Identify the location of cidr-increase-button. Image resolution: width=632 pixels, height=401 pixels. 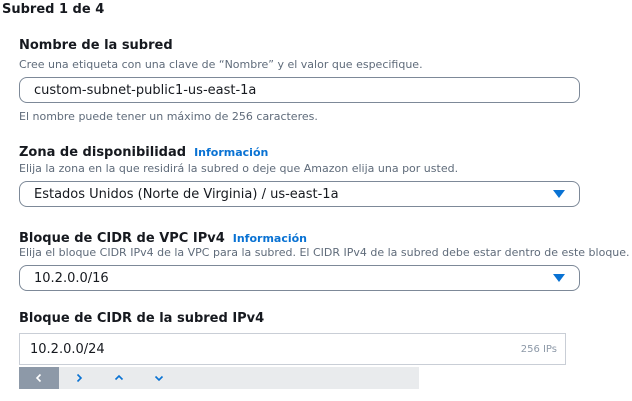
(119, 378).